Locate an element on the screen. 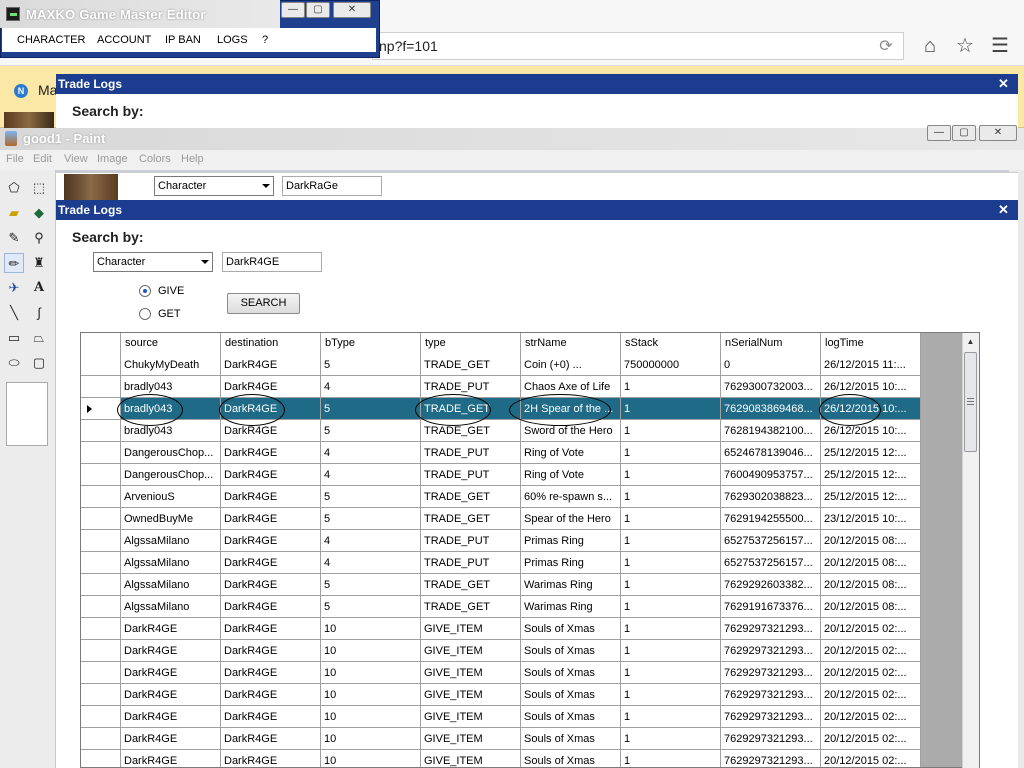 The height and width of the screenshot is (768, 1024). column-header-destination: destination is located at coordinates (271, 343).